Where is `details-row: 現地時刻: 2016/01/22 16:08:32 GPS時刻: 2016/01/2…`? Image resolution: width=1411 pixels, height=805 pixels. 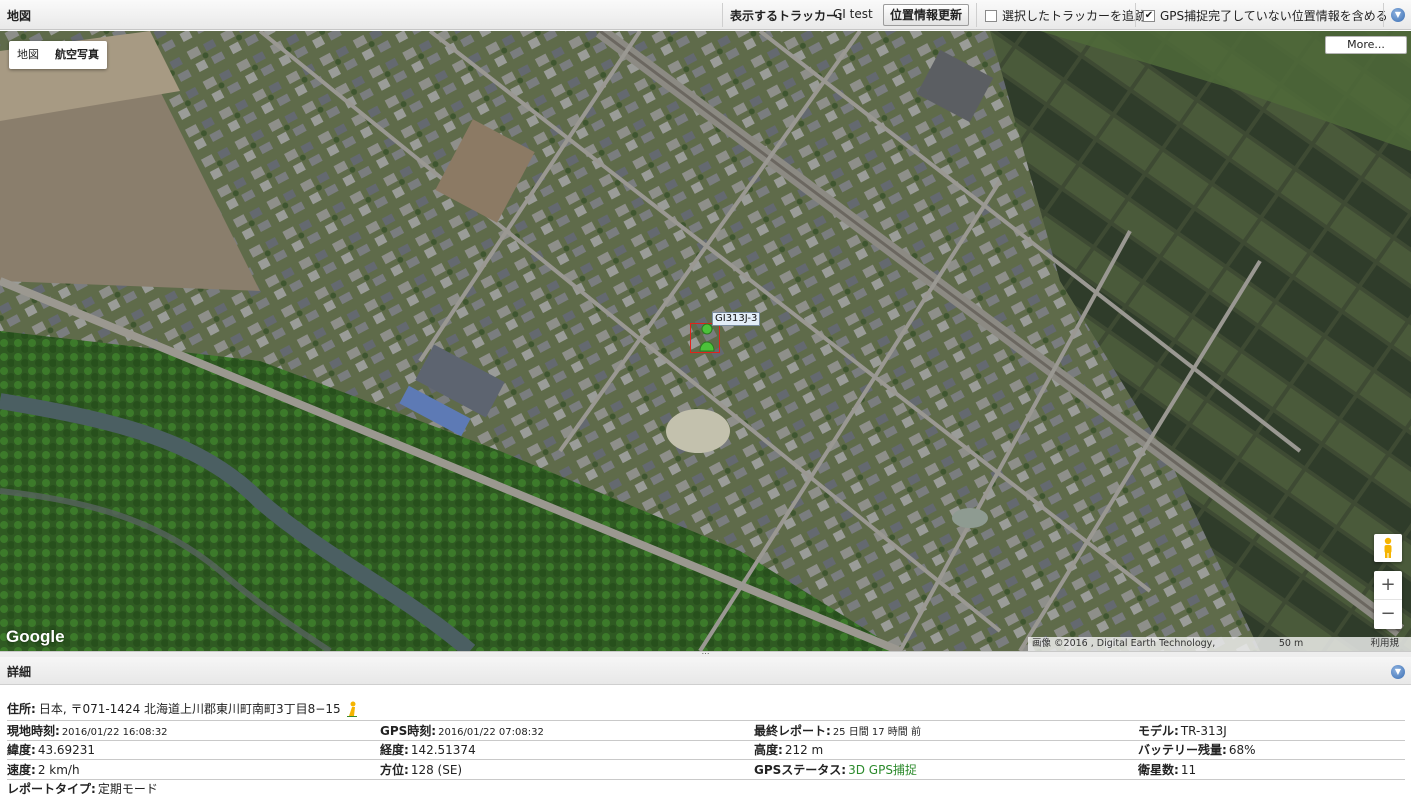 details-row: 現地時刻: 2016/01/22 16:08:32 GPS時刻: 2016/01/2… is located at coordinates (706, 730).